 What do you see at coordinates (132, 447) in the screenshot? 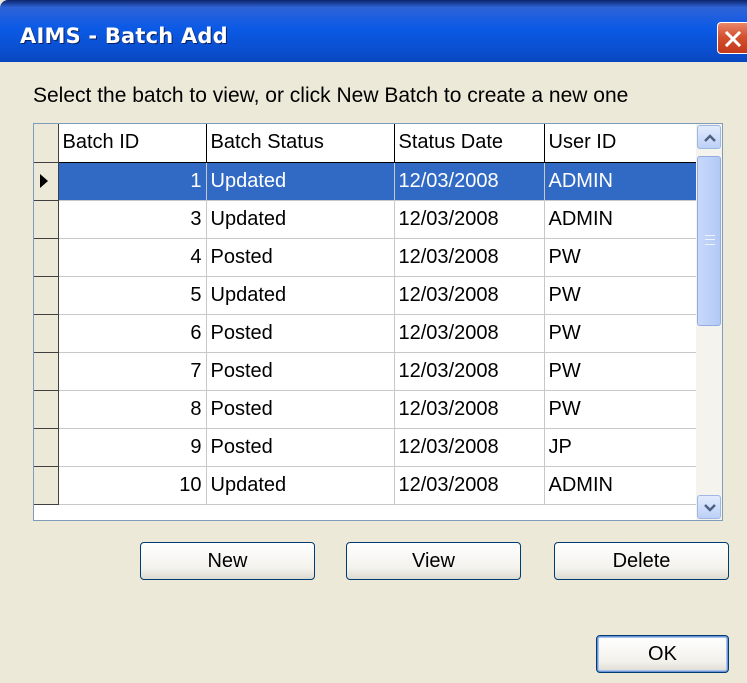
I see `cell-batch-id: 9` at bounding box center [132, 447].